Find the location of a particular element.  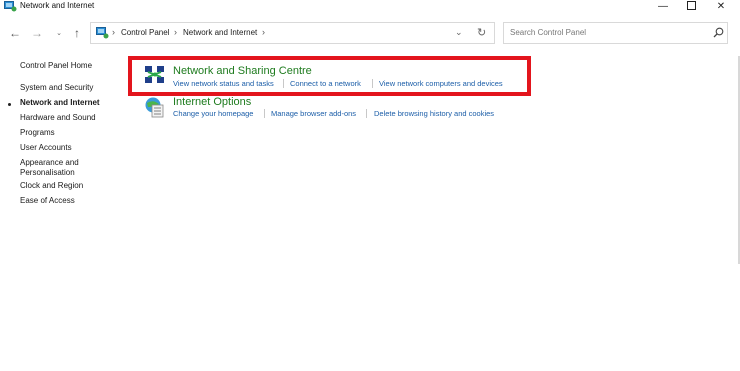

back-button: ← is located at coordinates (15, 33).